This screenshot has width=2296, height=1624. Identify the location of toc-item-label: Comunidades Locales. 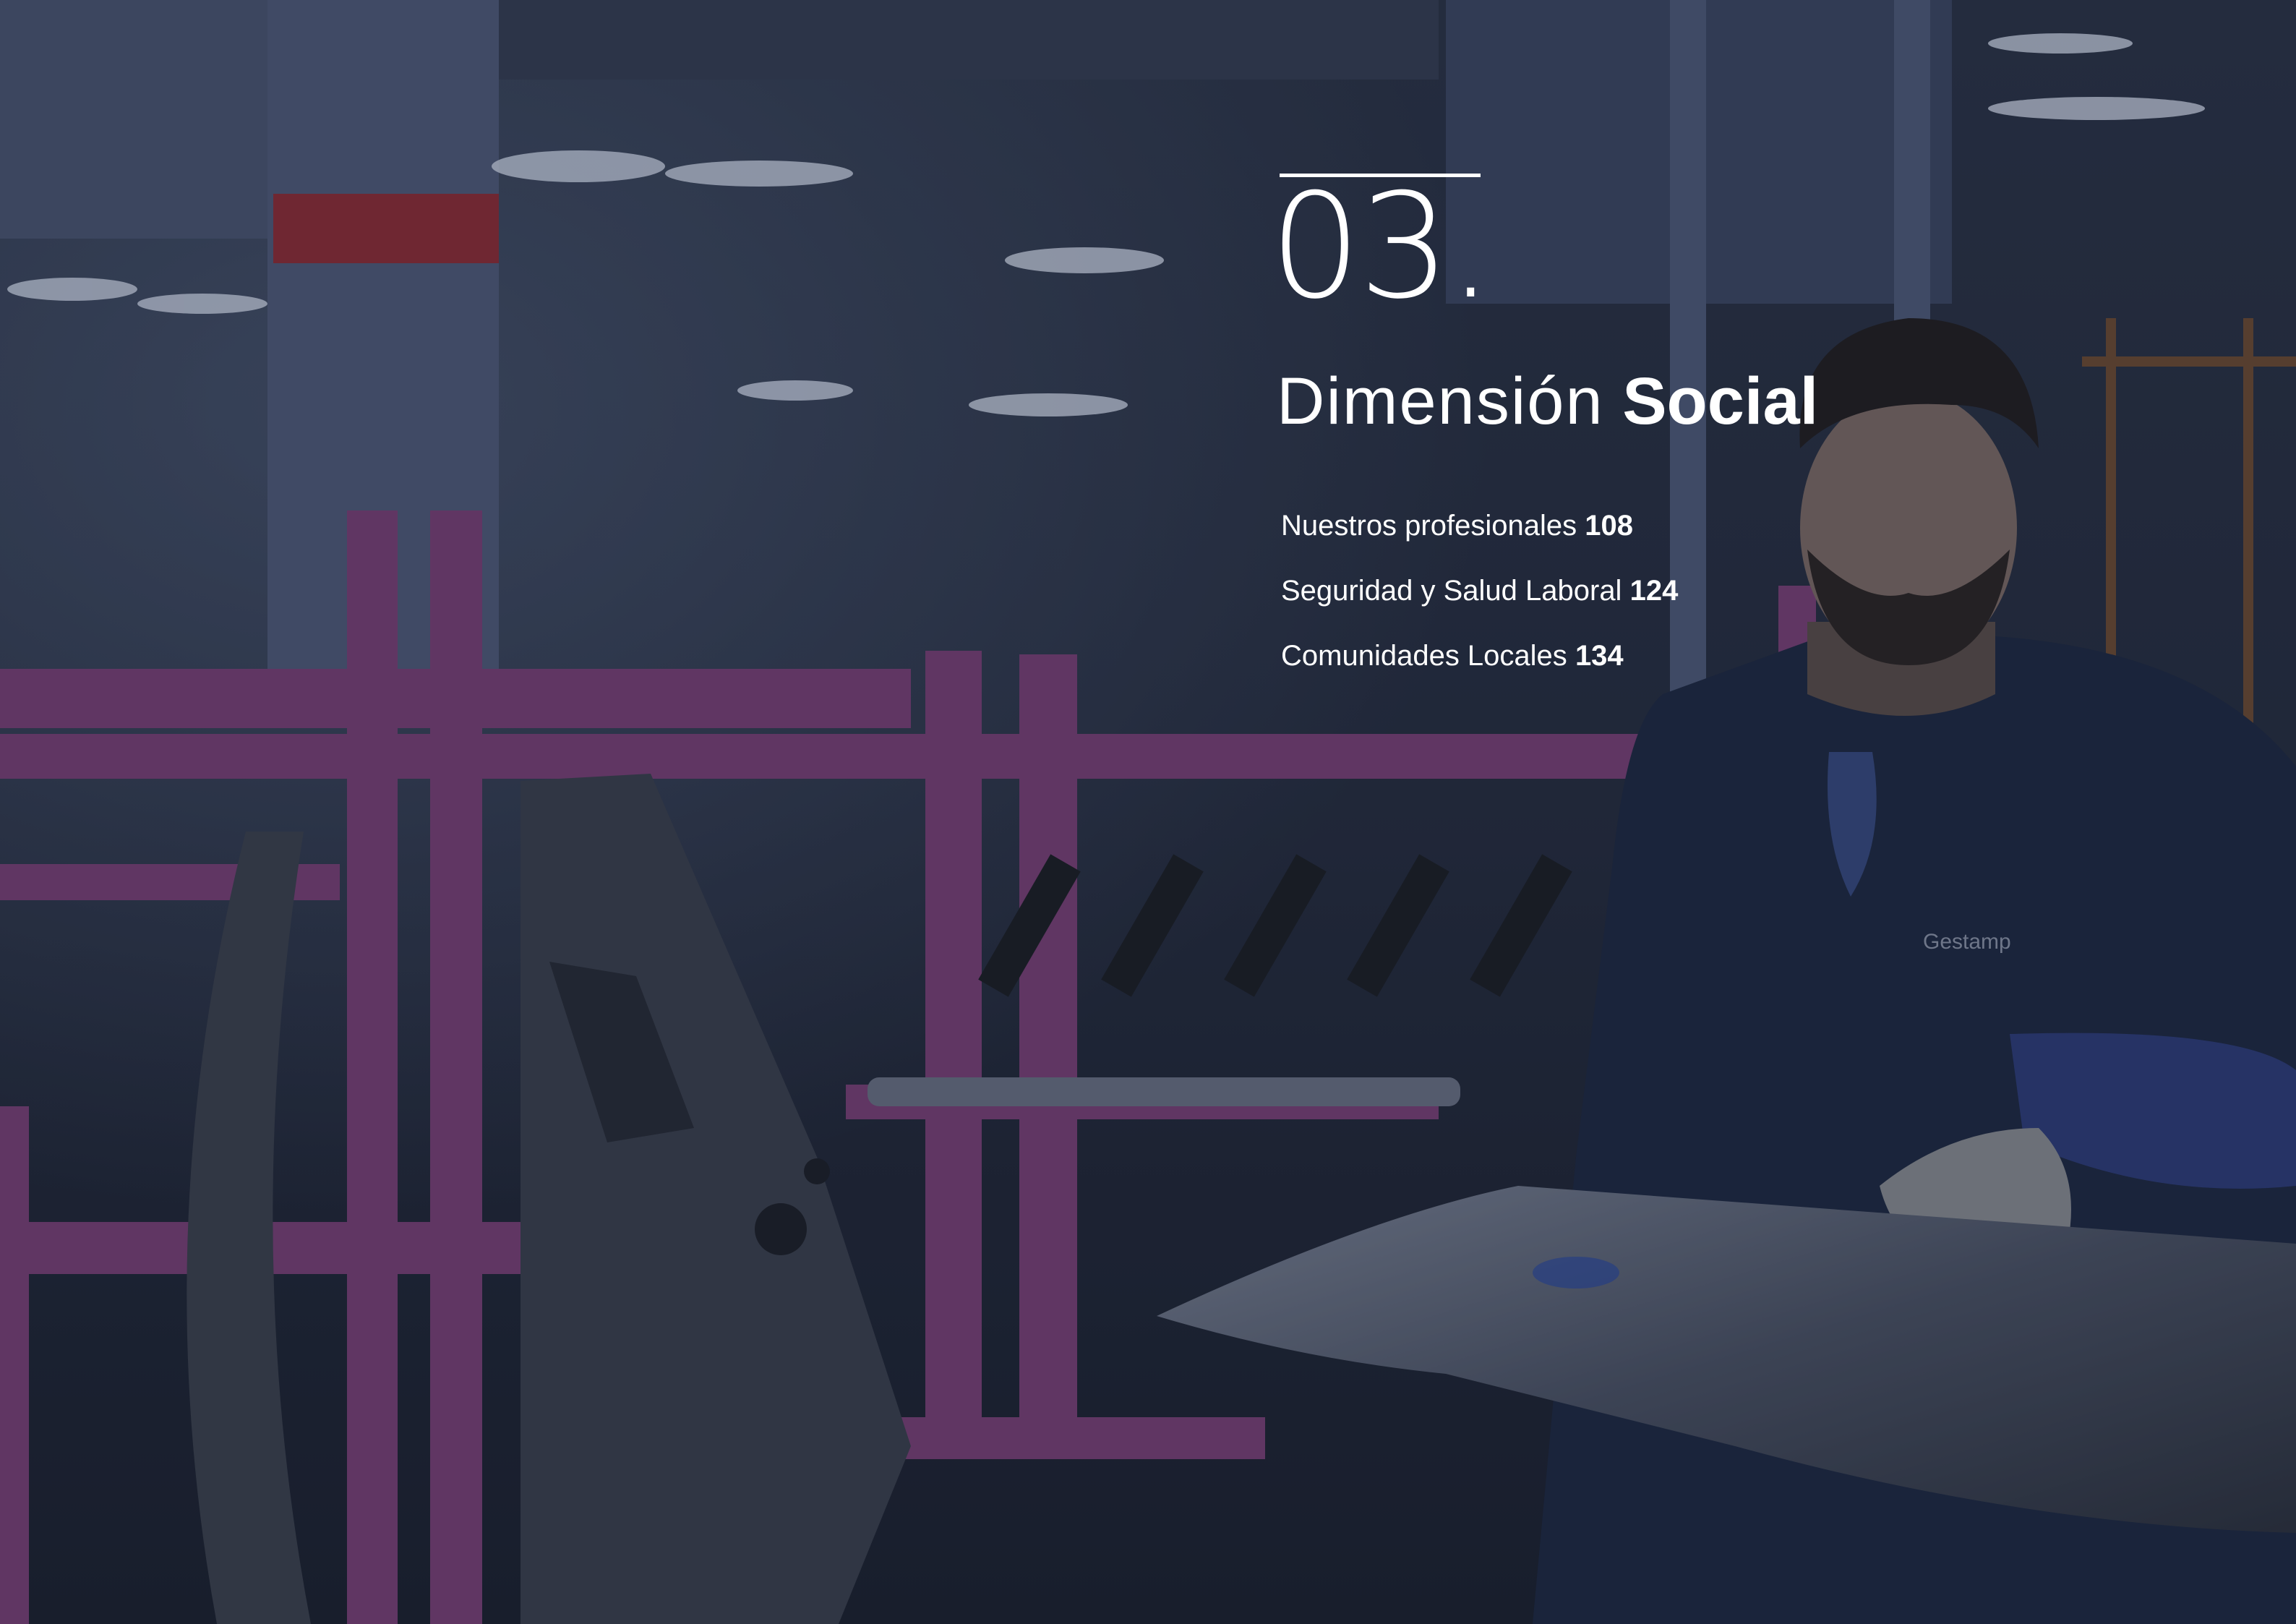
(1424, 656).